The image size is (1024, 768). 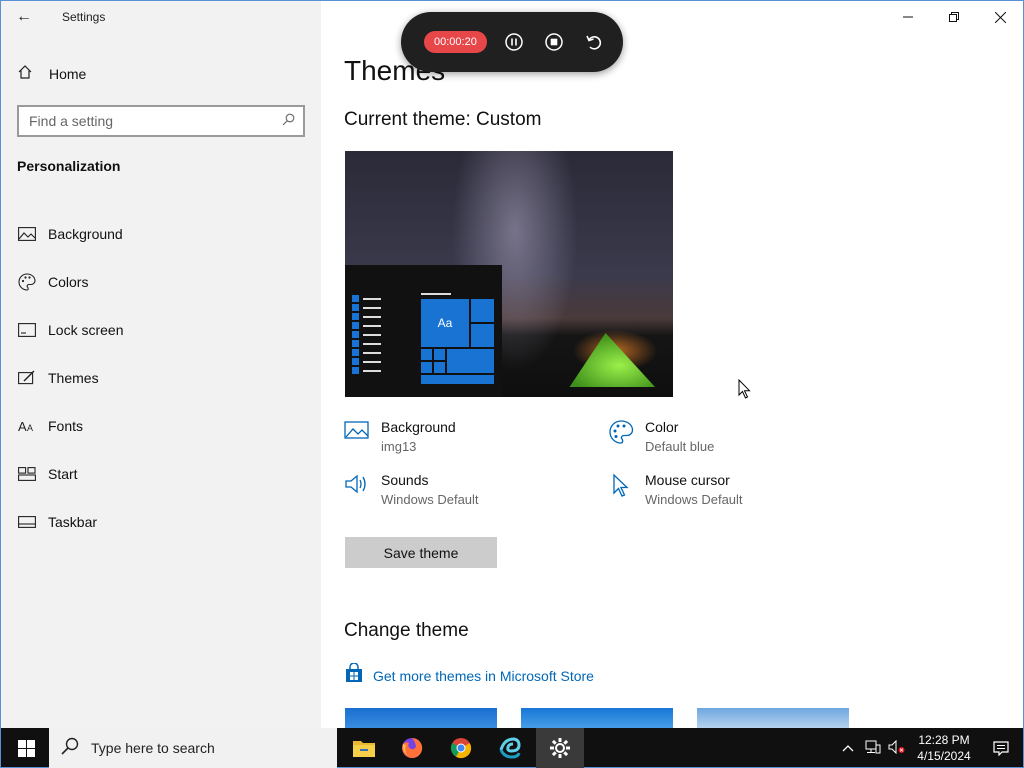 What do you see at coordinates (161, 426) in the screenshot?
I see `sidebar-item-fonts: AA Fonts` at bounding box center [161, 426].